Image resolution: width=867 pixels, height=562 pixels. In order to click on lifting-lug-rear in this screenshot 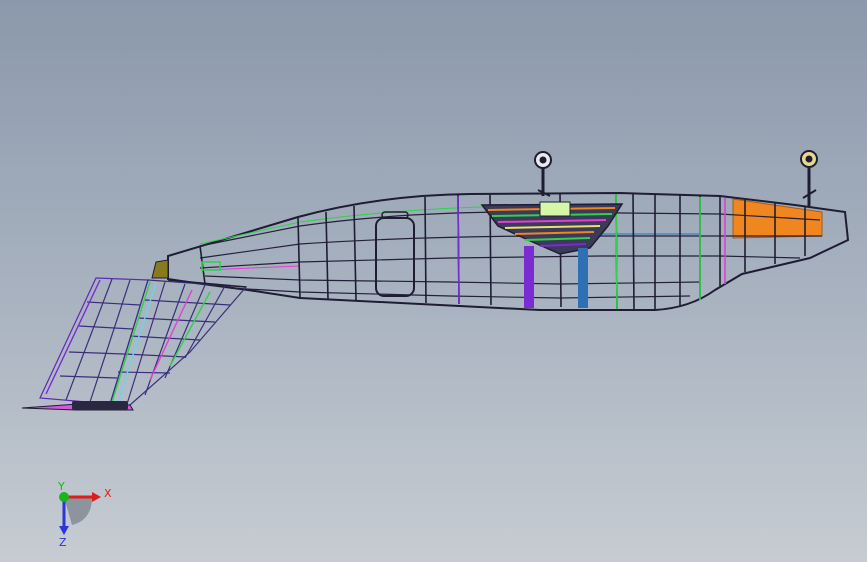, I will do `click(809, 178)`.